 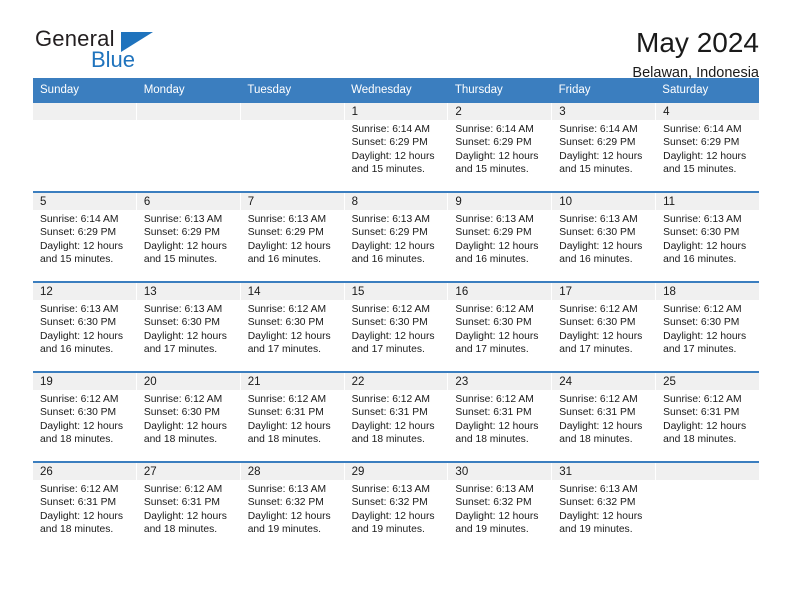 I want to click on logo-text-blue: Blue, so click(x=113, y=59).